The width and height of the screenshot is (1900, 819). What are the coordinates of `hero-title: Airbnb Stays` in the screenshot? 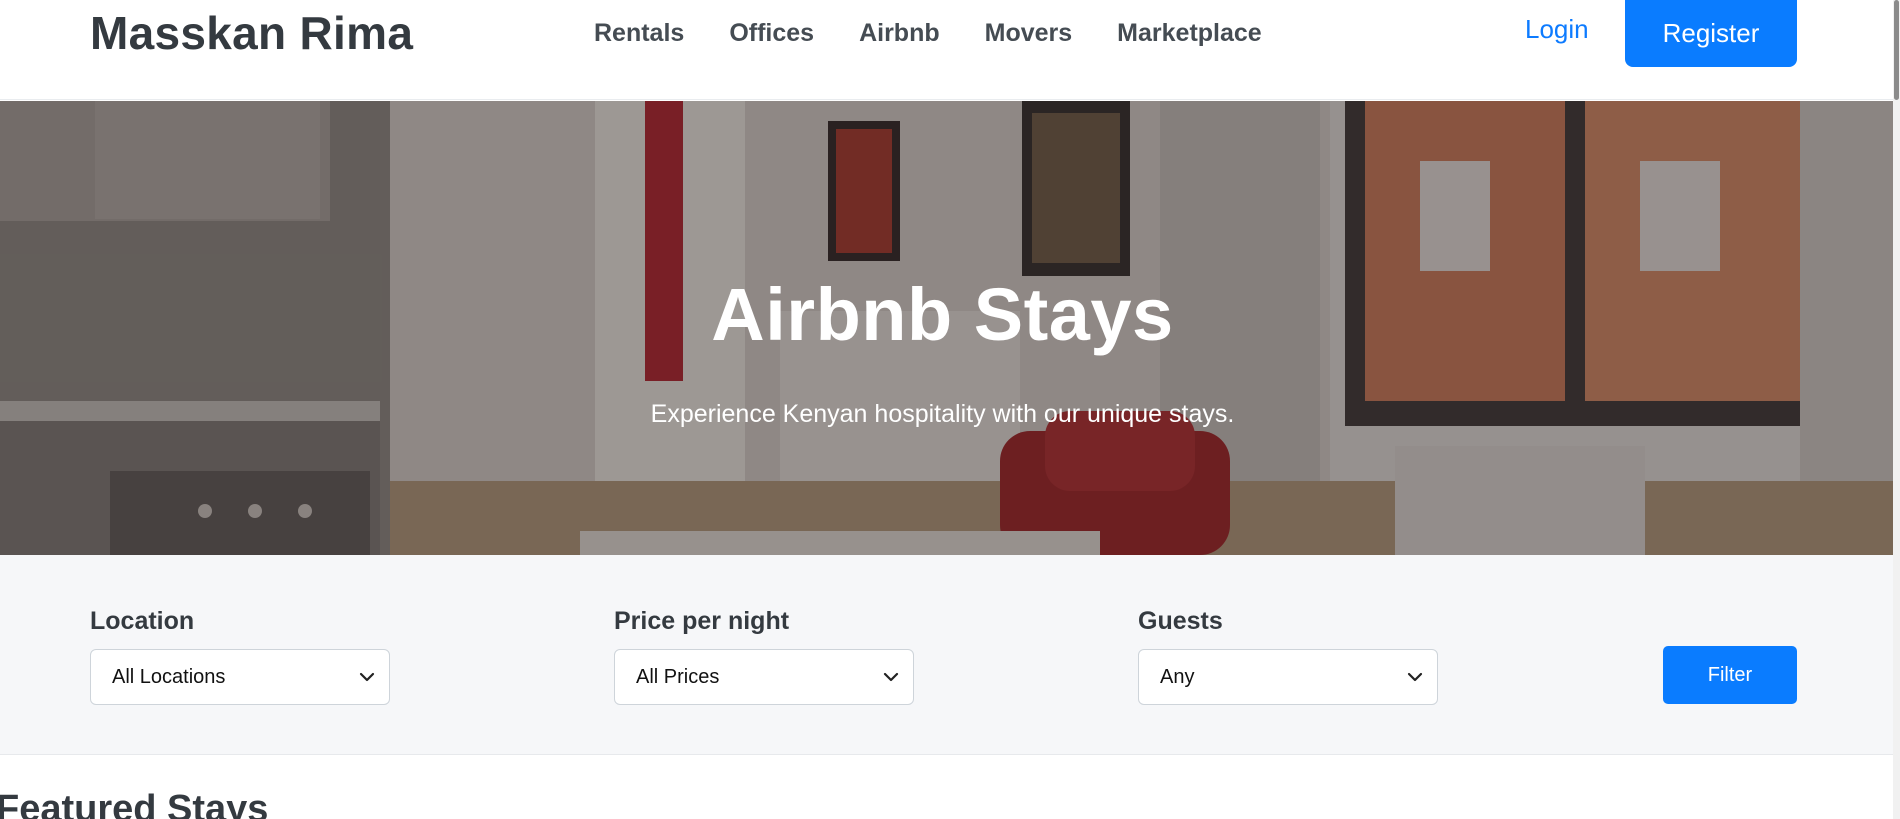 It's located at (942, 314).